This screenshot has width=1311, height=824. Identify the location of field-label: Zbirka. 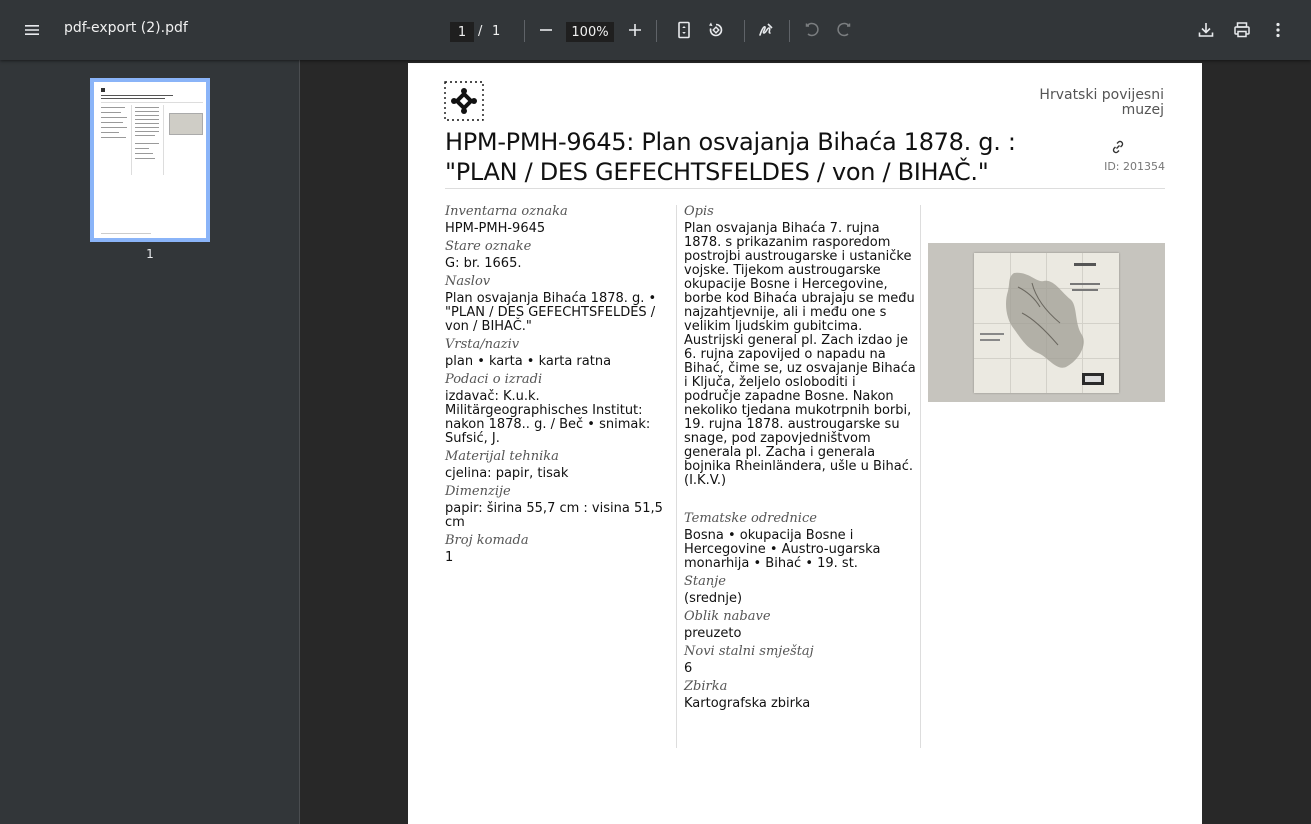
(706, 686).